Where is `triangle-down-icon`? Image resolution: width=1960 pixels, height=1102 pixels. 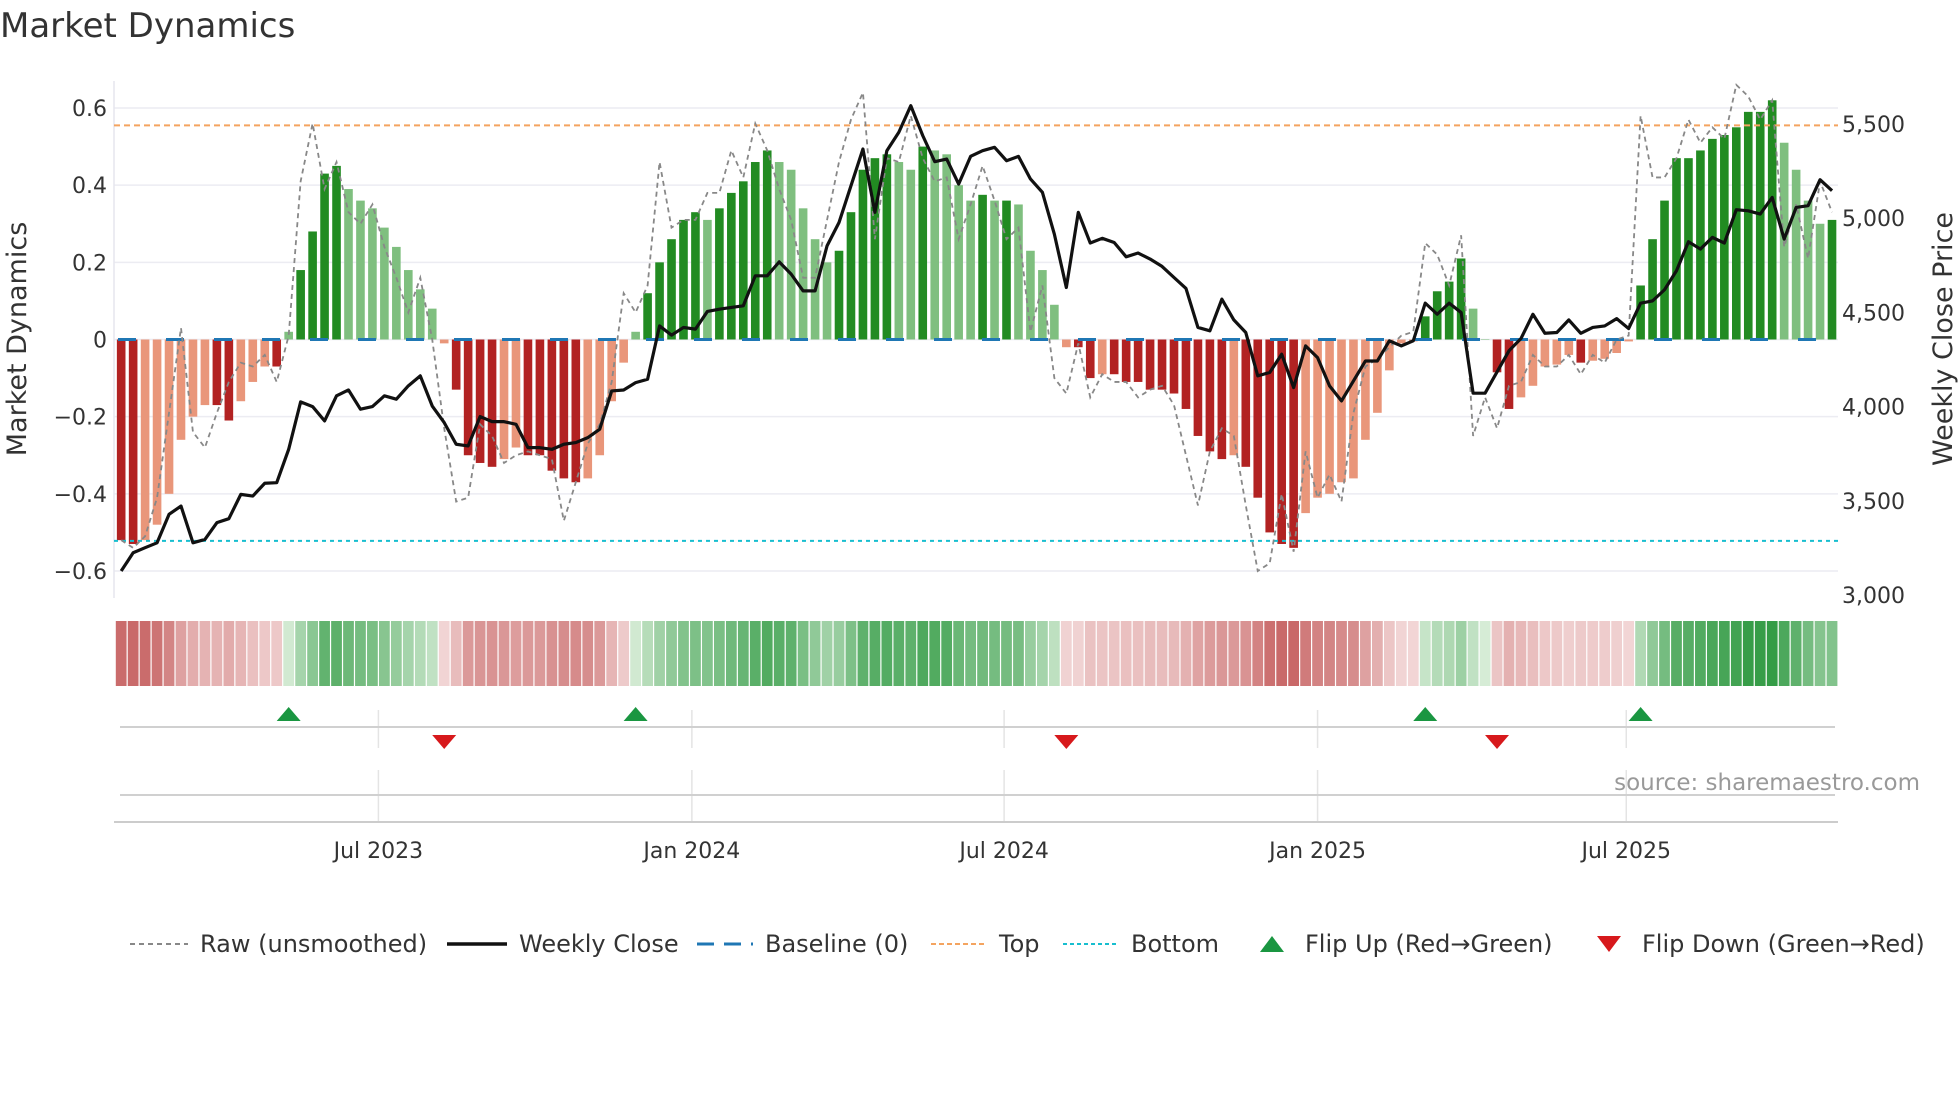 triangle-down-icon is located at coordinates (1609, 944).